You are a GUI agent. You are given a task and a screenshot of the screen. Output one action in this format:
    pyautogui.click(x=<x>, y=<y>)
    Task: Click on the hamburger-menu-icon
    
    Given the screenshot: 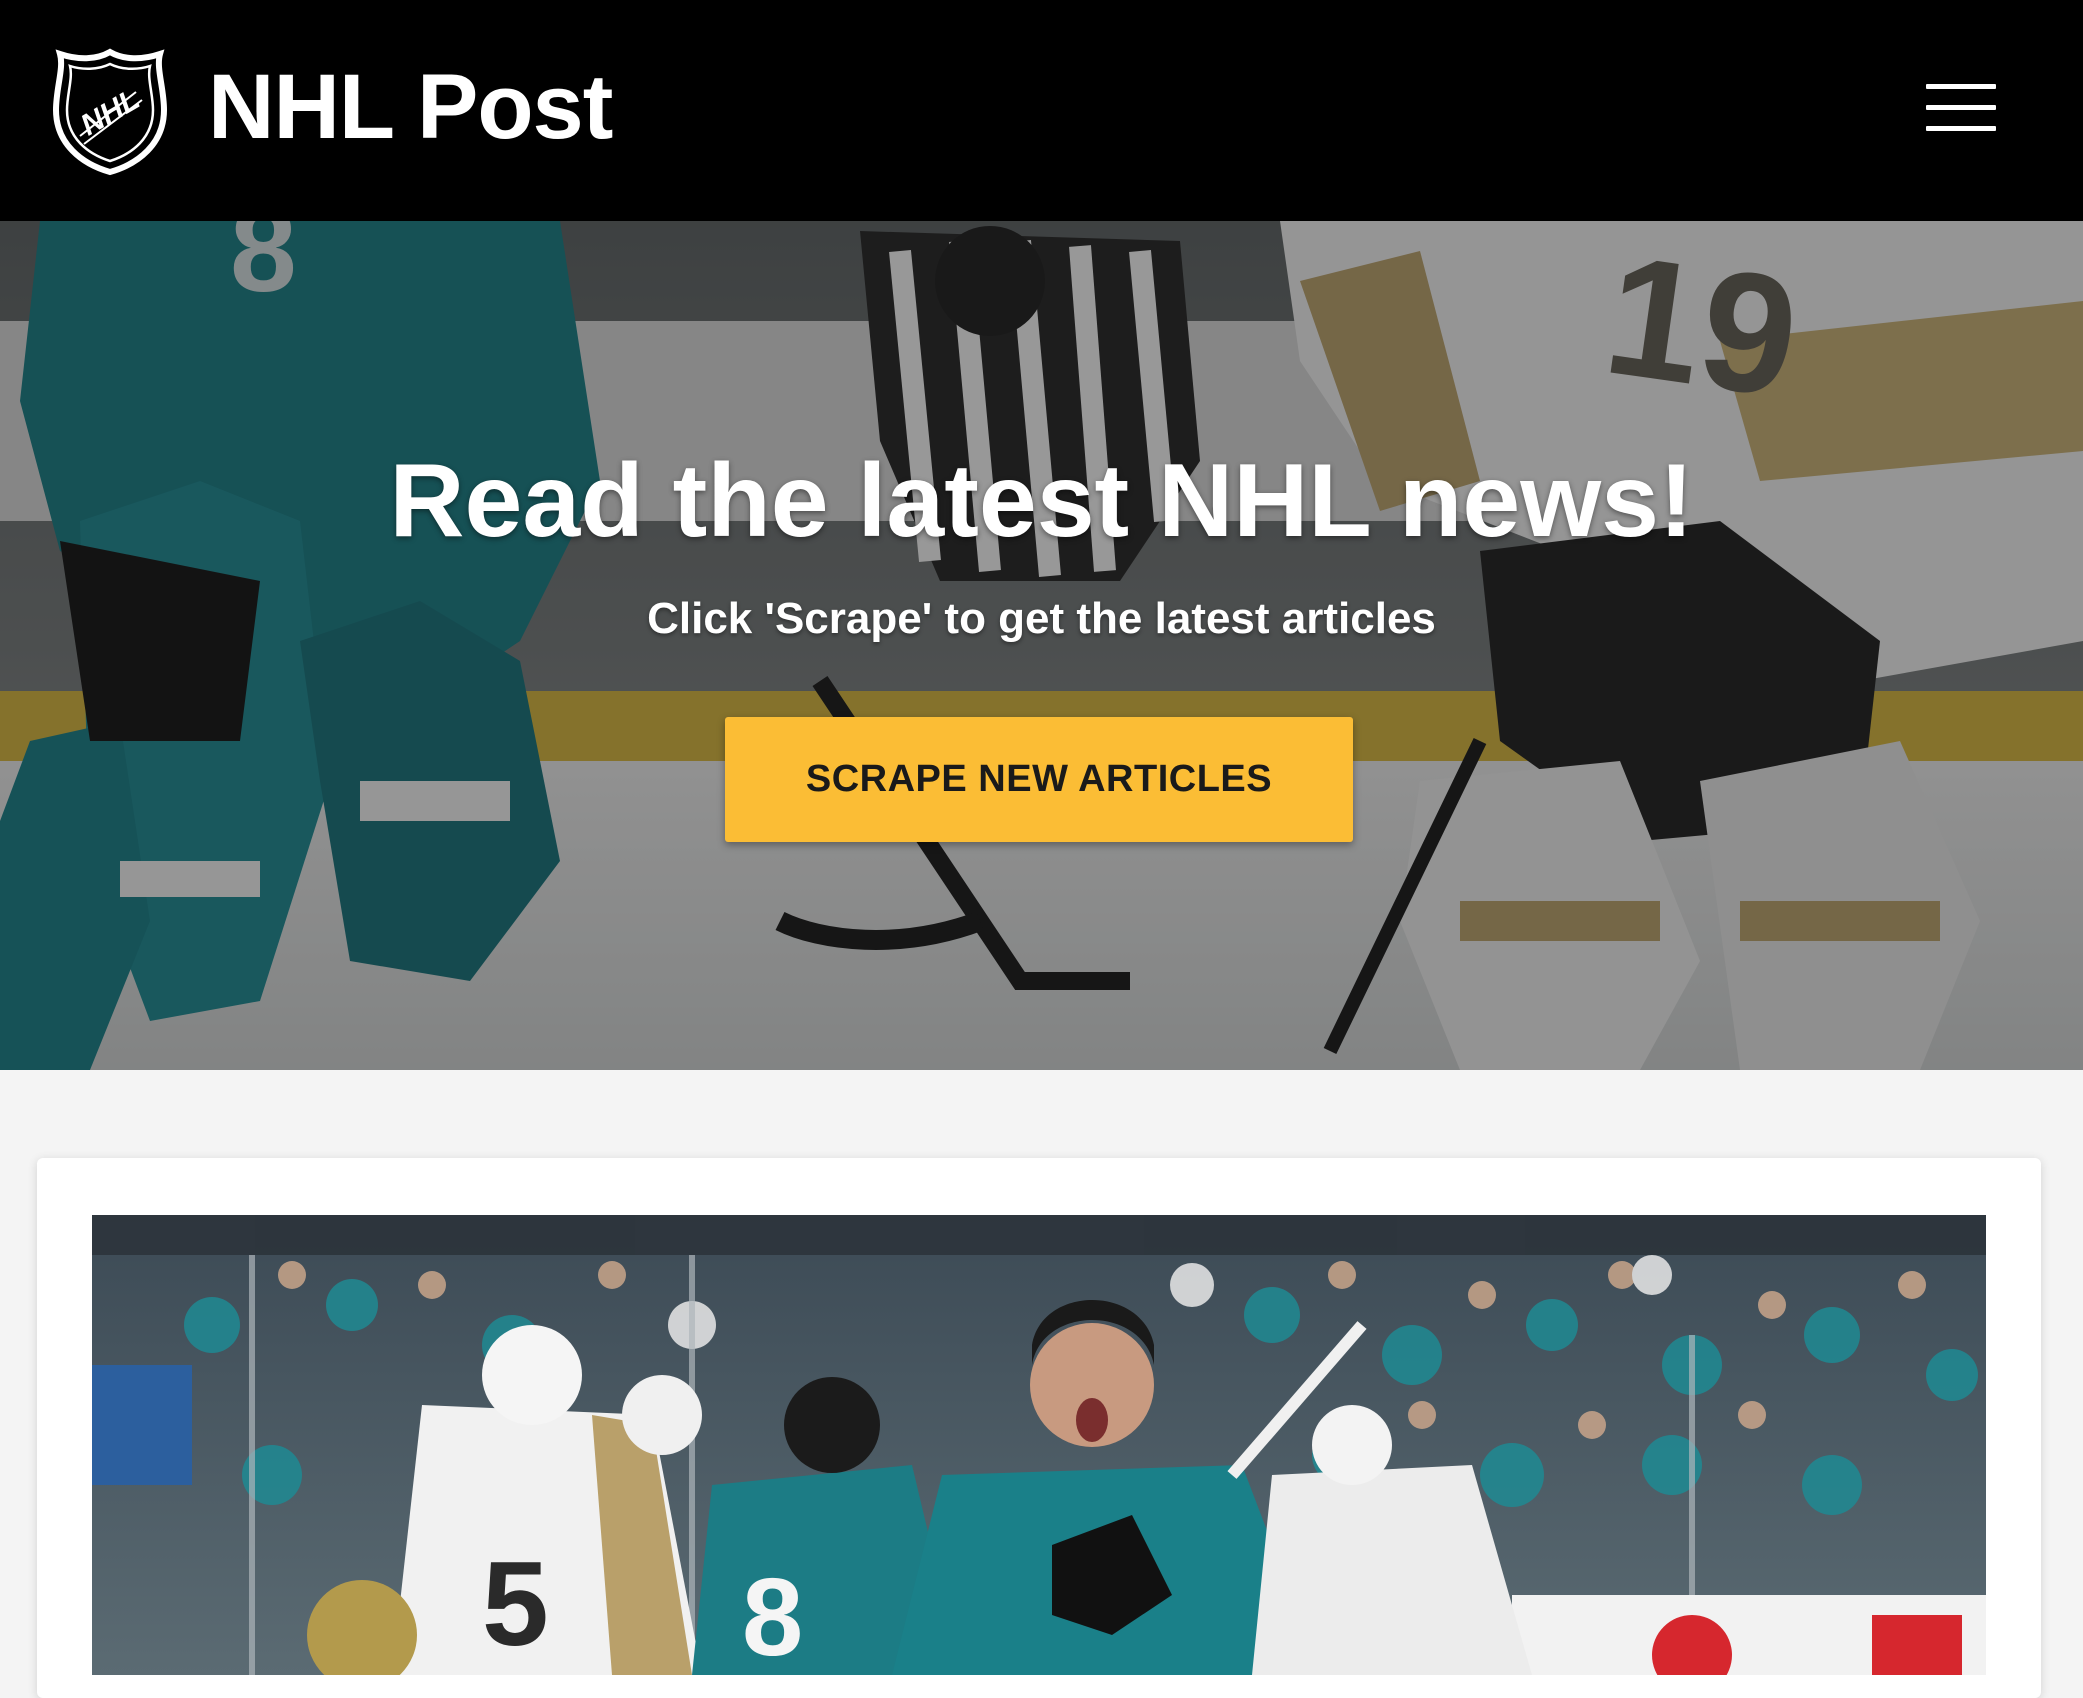 What is the action you would take?
    pyautogui.click(x=1961, y=108)
    